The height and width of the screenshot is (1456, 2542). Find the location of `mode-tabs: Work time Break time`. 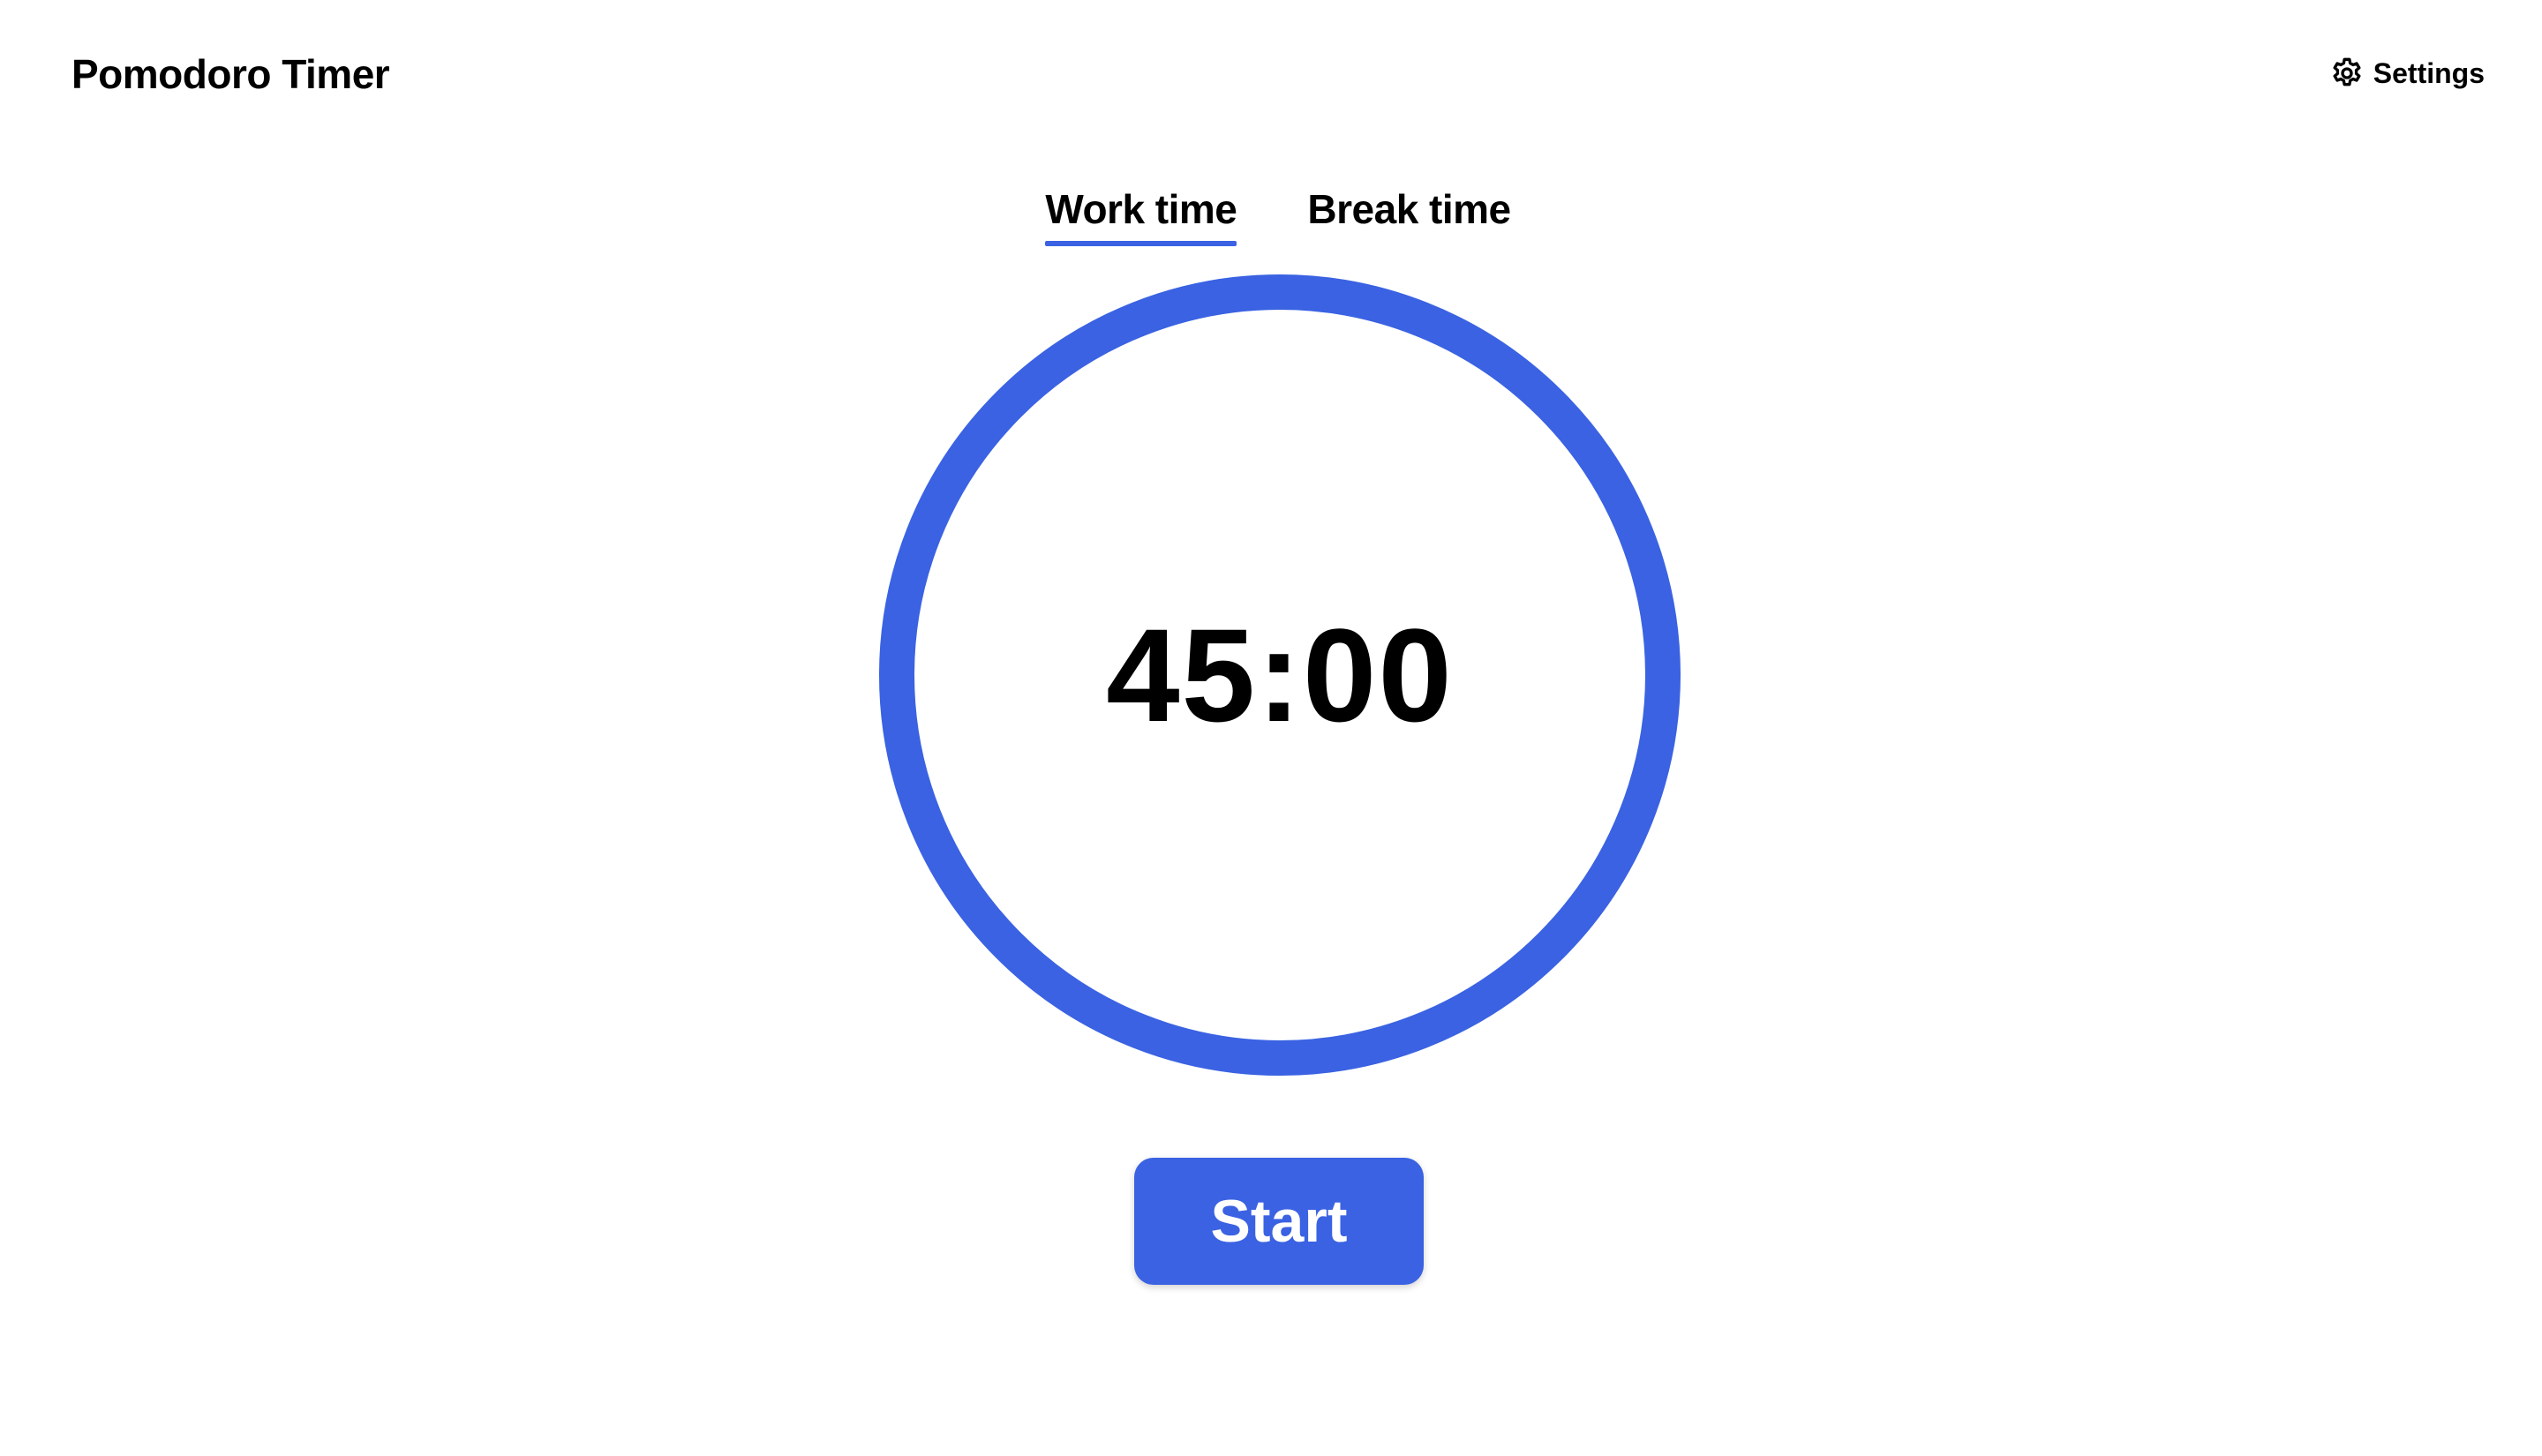

mode-tabs: Work time Break time is located at coordinates (1271, 213).